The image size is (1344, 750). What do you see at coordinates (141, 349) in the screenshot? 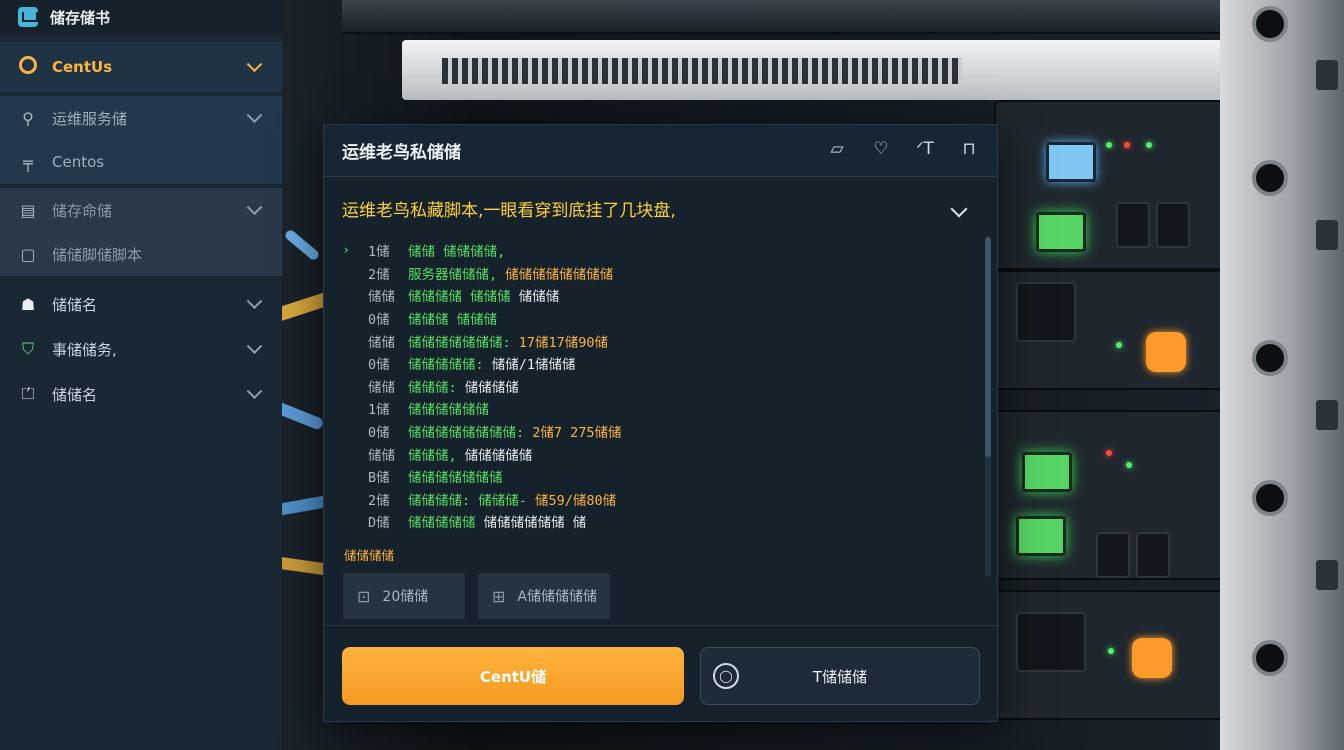
I see `sidebar-item-tasks: ⛉ 事储储务,` at bounding box center [141, 349].